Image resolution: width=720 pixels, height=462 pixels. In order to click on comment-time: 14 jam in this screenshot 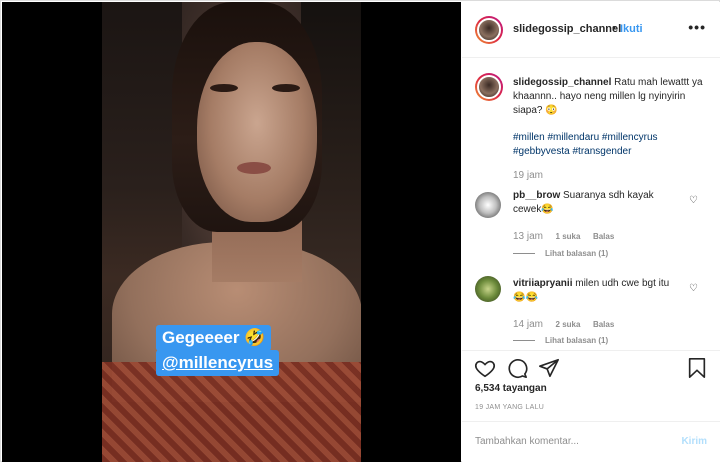, I will do `click(528, 324)`.